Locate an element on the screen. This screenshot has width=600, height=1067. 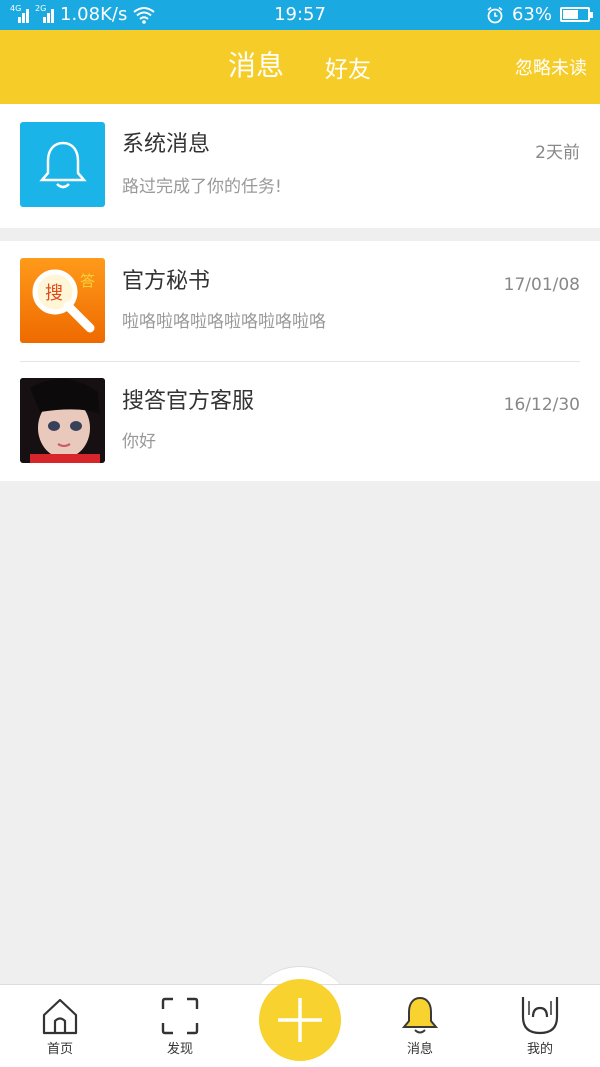
nav-mine: 我的 is located at coordinates (540, 1025).